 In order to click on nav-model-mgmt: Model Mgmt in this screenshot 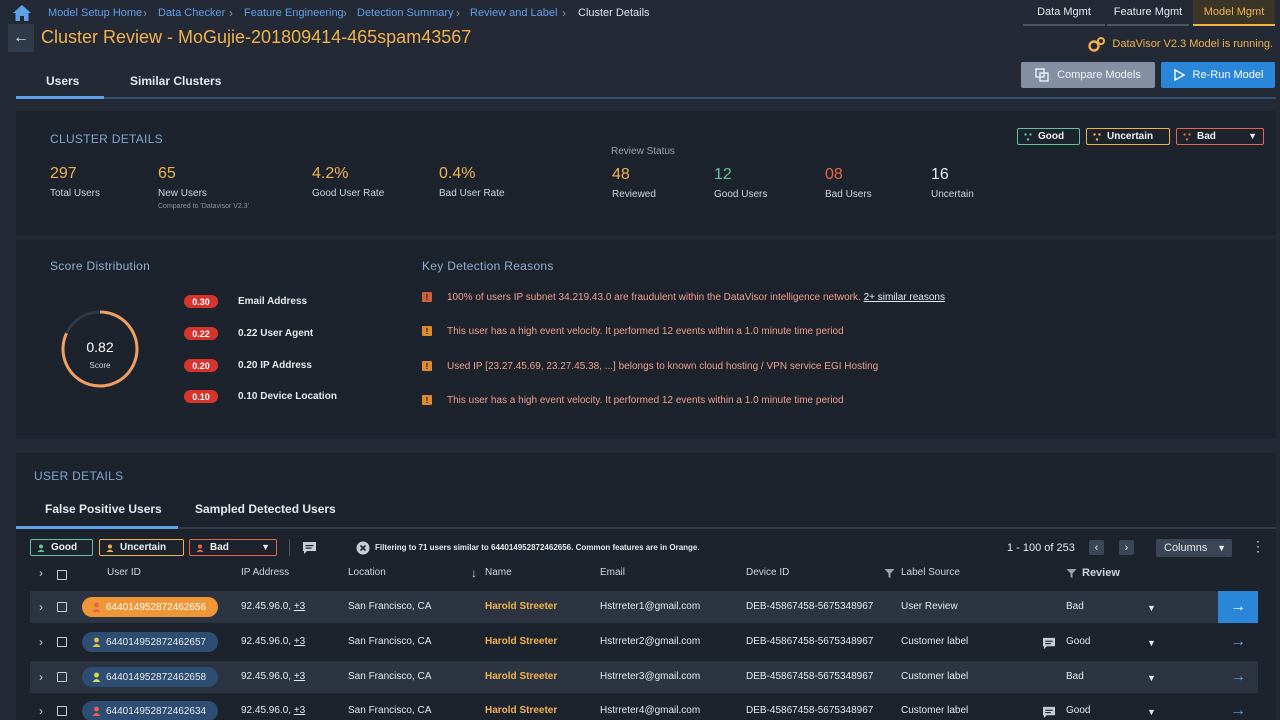, I will do `click(1234, 13)`.